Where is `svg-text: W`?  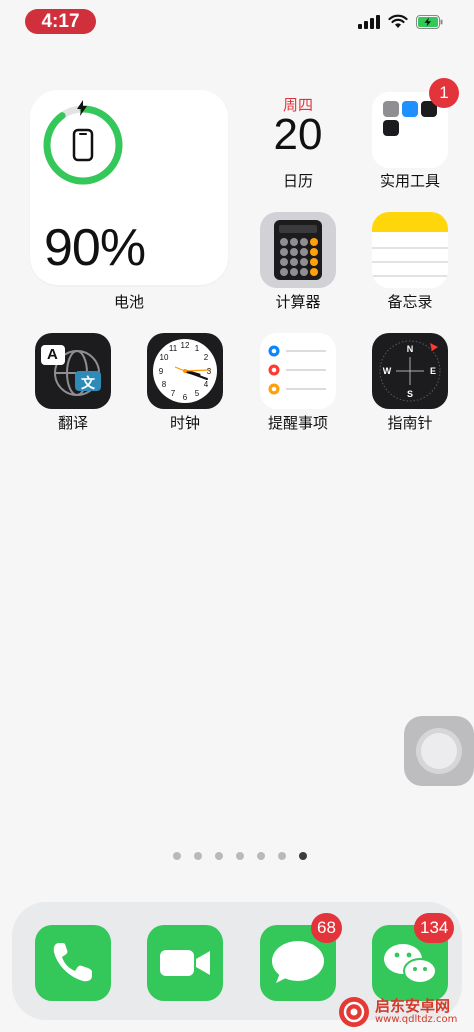
svg-text: W is located at coordinates (387, 371).